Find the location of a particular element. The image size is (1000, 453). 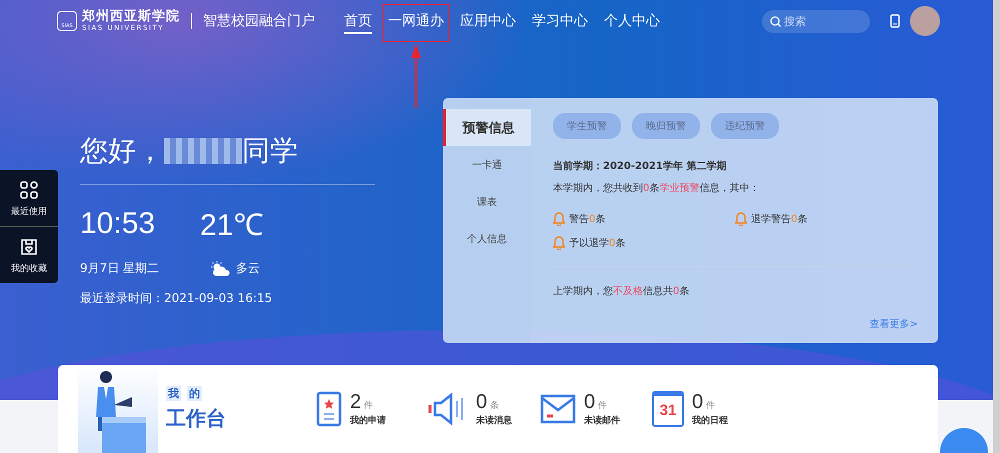

phone-icon is located at coordinates (895, 21).